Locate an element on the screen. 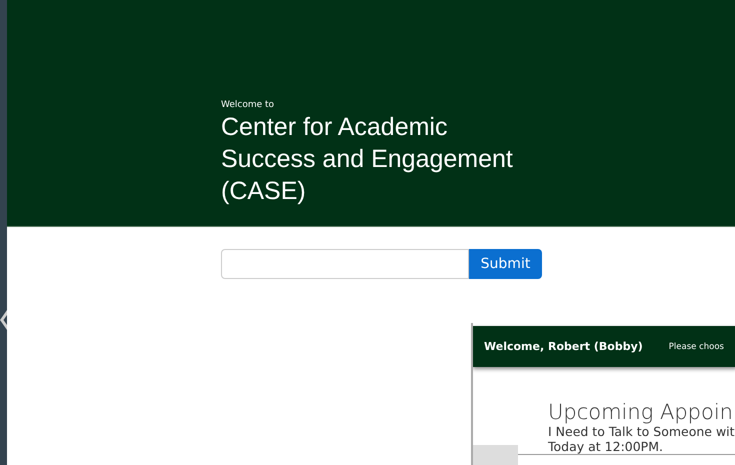 This screenshot has height=465, width=735. prompt-text: Please choos is located at coordinates (696, 347).